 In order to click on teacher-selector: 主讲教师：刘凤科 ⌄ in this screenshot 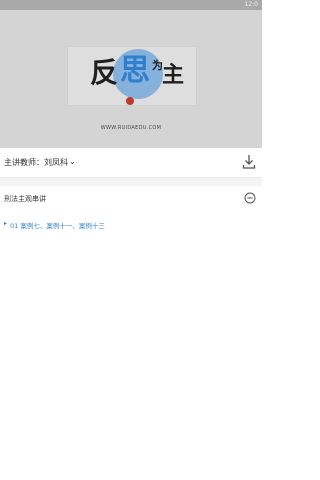, I will do `click(131, 163)`.